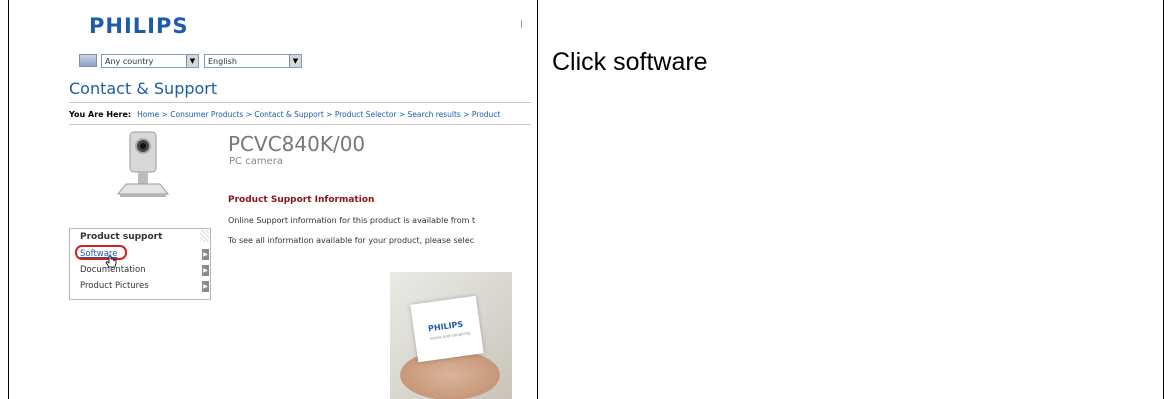  I want to click on country-select-value: Any country, so click(129, 61).